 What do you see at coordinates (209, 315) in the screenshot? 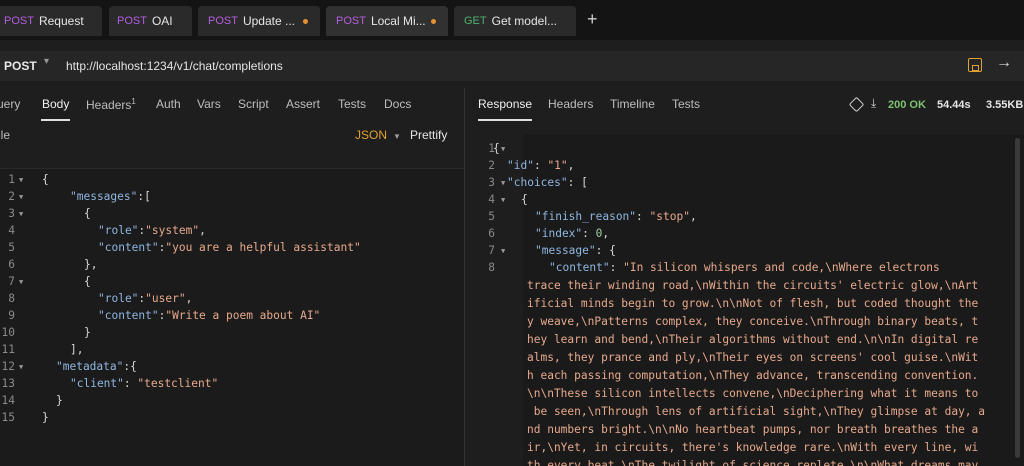
I see `code-line: "content":"Write a poem about AI"` at bounding box center [209, 315].